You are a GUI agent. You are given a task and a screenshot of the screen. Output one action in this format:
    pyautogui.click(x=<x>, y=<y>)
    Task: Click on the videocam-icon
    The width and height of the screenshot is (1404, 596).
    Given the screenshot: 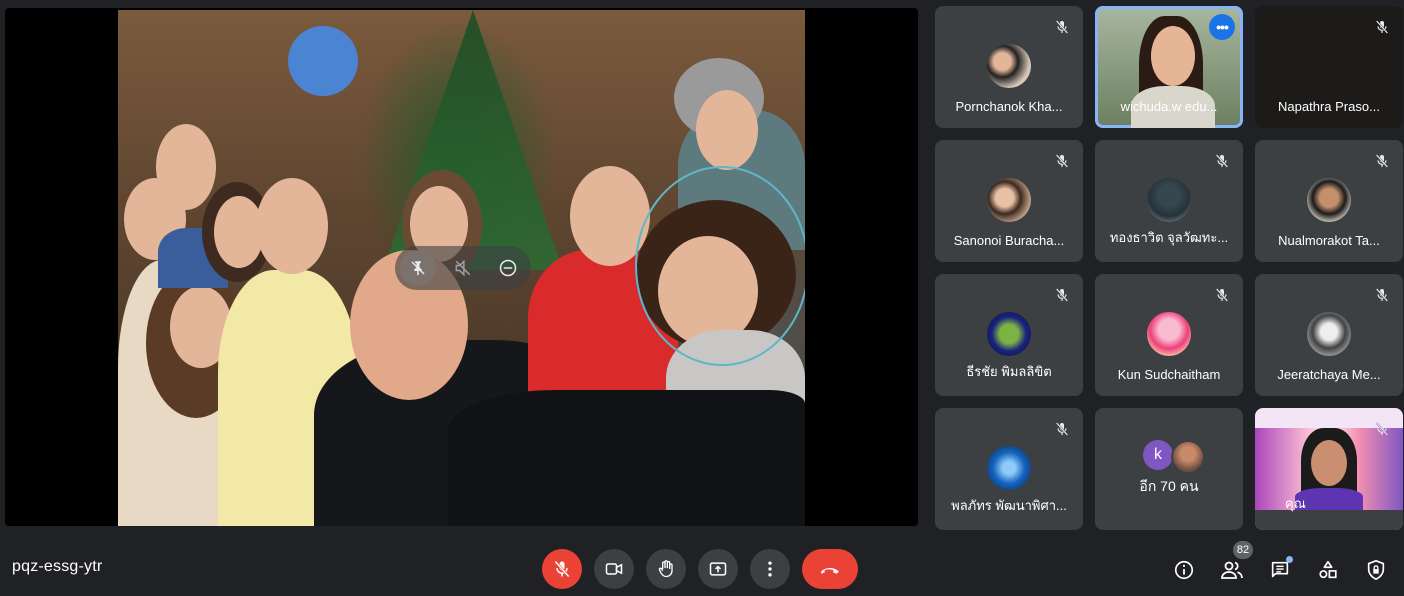 What is the action you would take?
    pyautogui.click(x=614, y=569)
    